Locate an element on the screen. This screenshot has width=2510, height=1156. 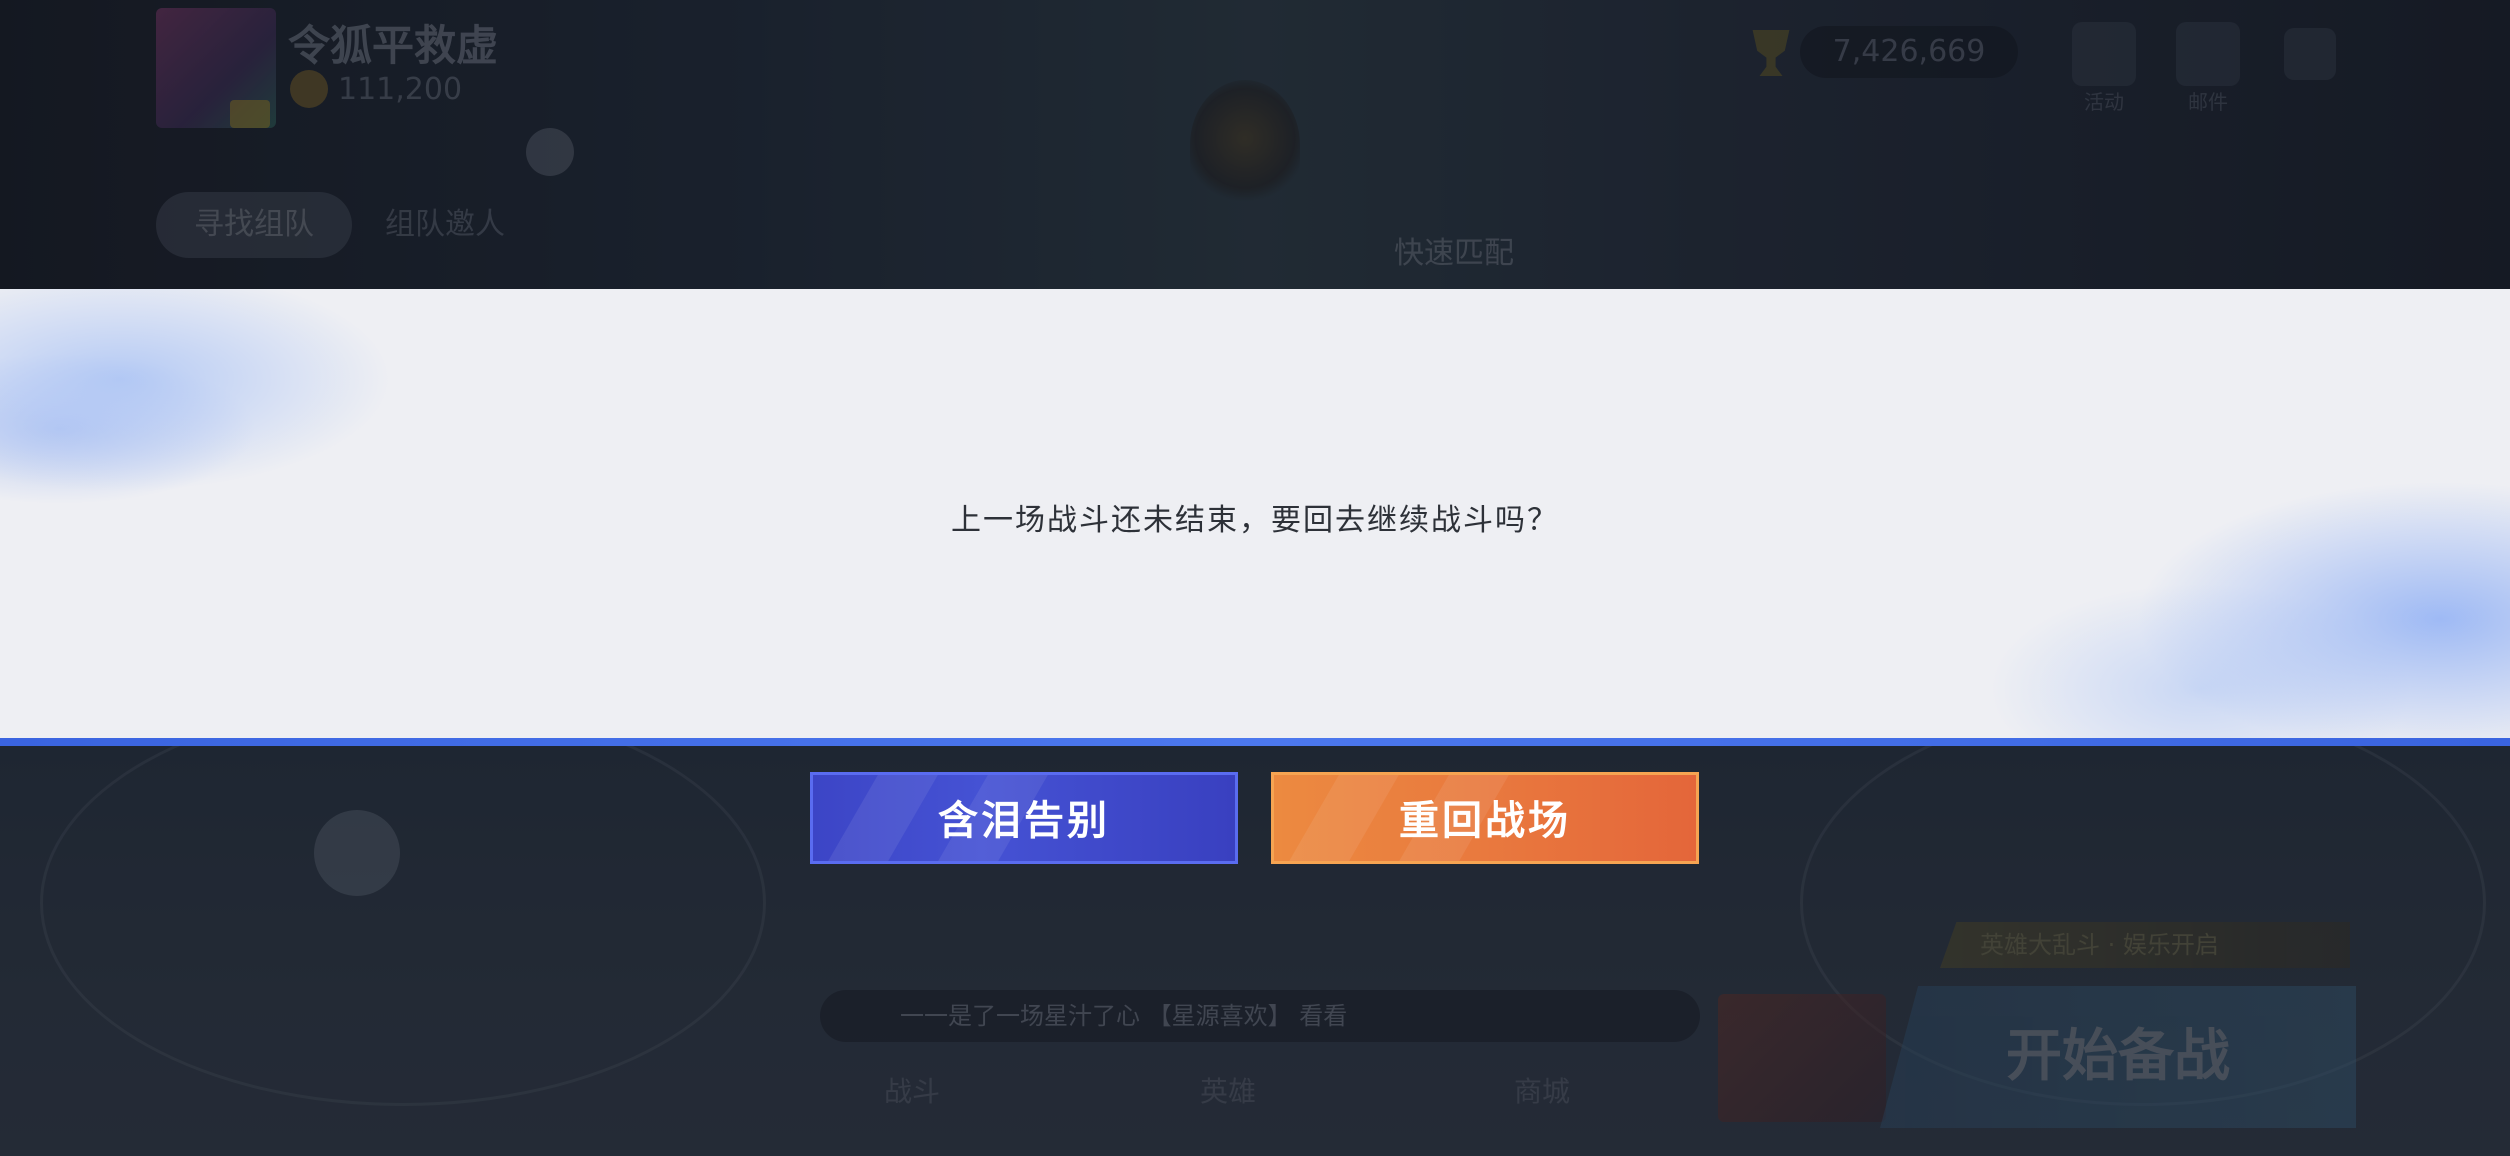
farewell-button-label: 含泪告别 is located at coordinates (1024, 821).